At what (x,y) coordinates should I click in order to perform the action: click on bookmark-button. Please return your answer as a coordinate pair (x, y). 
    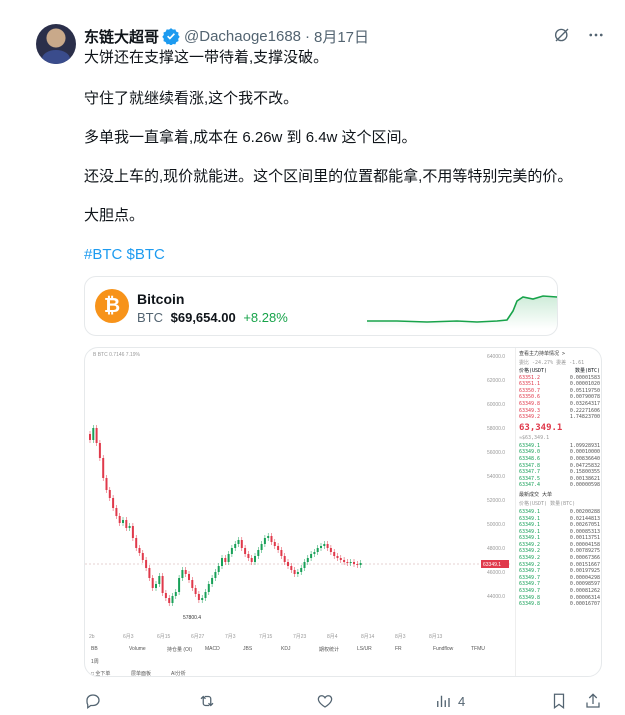
    Looking at the image, I should click on (559, 701).